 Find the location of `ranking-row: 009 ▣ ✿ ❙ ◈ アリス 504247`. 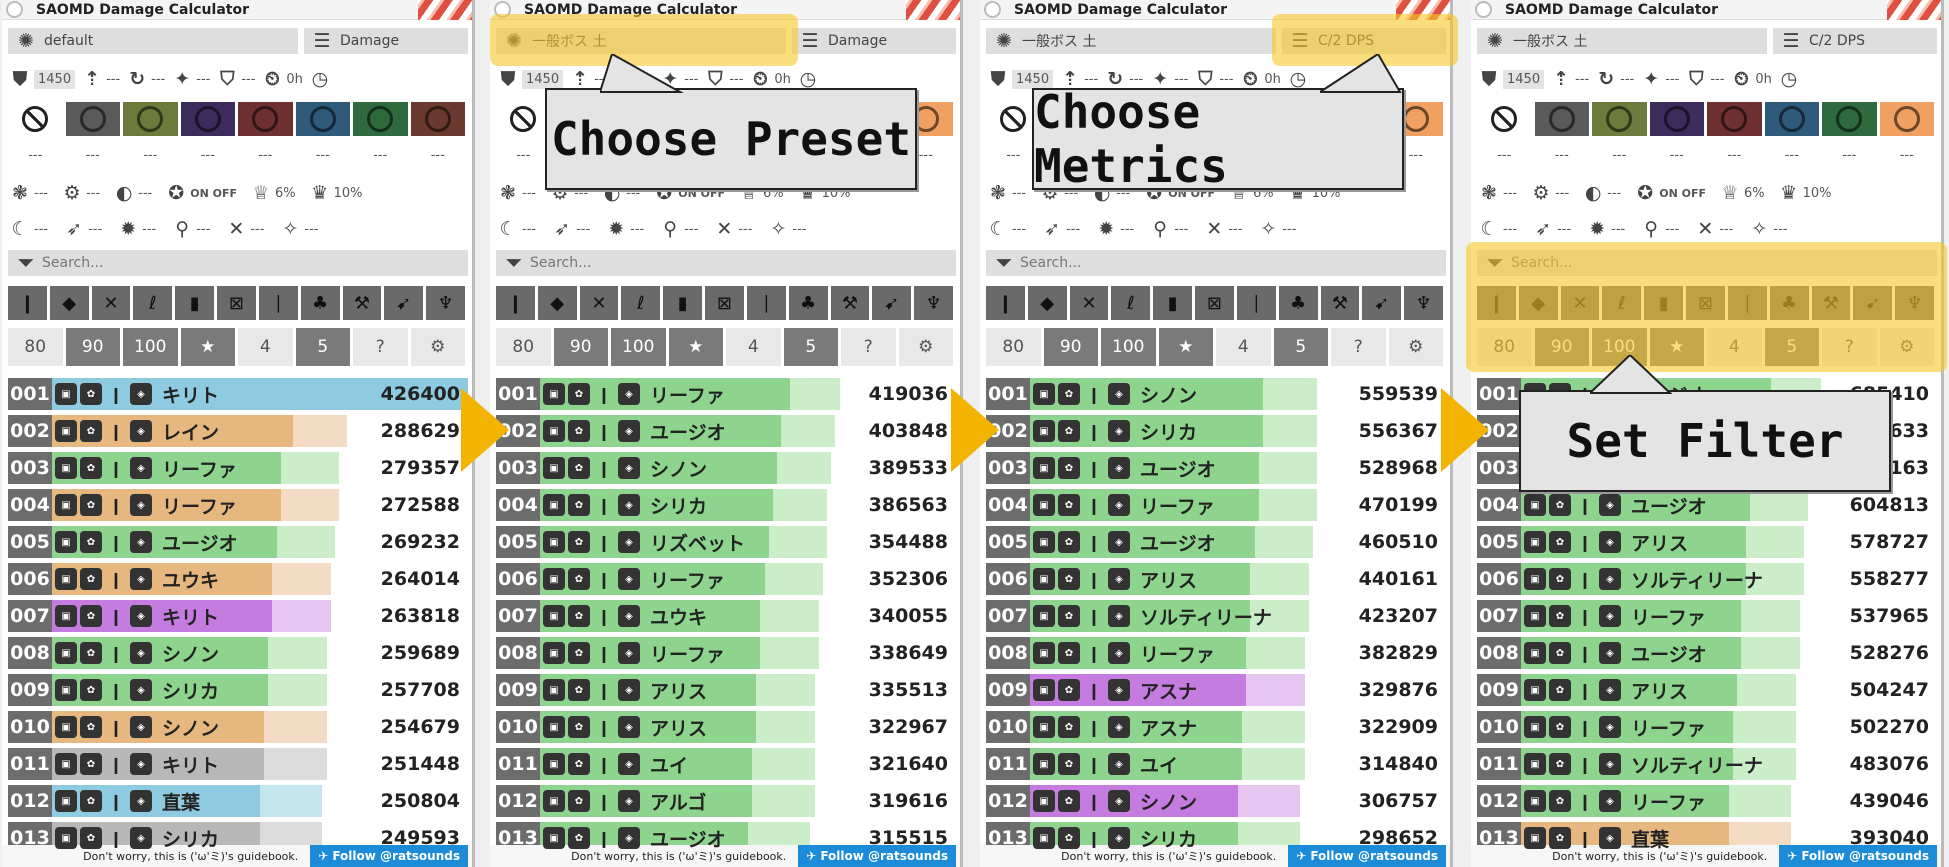

ranking-row: 009 ▣ ✿ ❙ ◈ アリス 504247 is located at coordinates (1707, 690).